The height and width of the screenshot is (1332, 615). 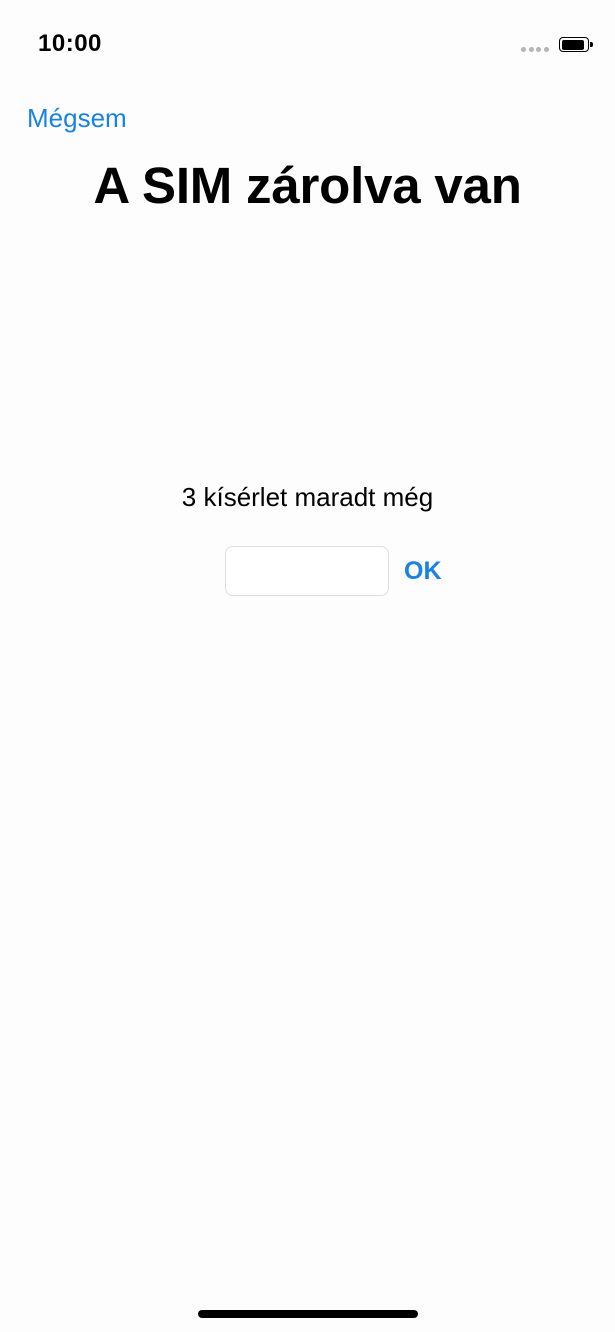 What do you see at coordinates (535, 50) in the screenshot?
I see `signal-dots-icon` at bounding box center [535, 50].